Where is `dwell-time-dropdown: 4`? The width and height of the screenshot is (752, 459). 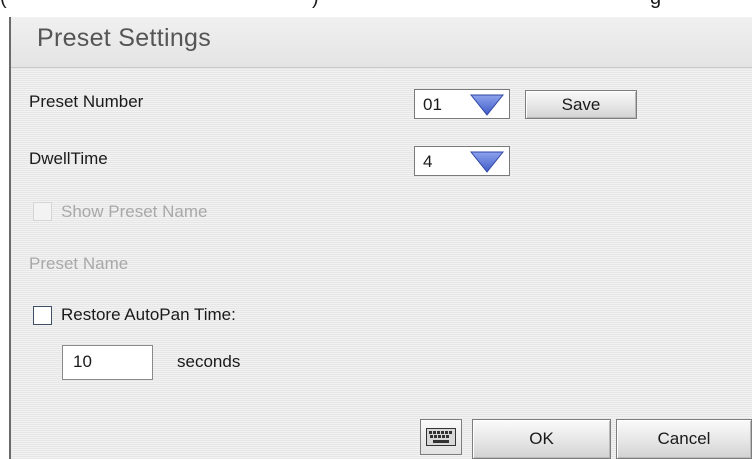
dwell-time-dropdown: 4 is located at coordinates (462, 161).